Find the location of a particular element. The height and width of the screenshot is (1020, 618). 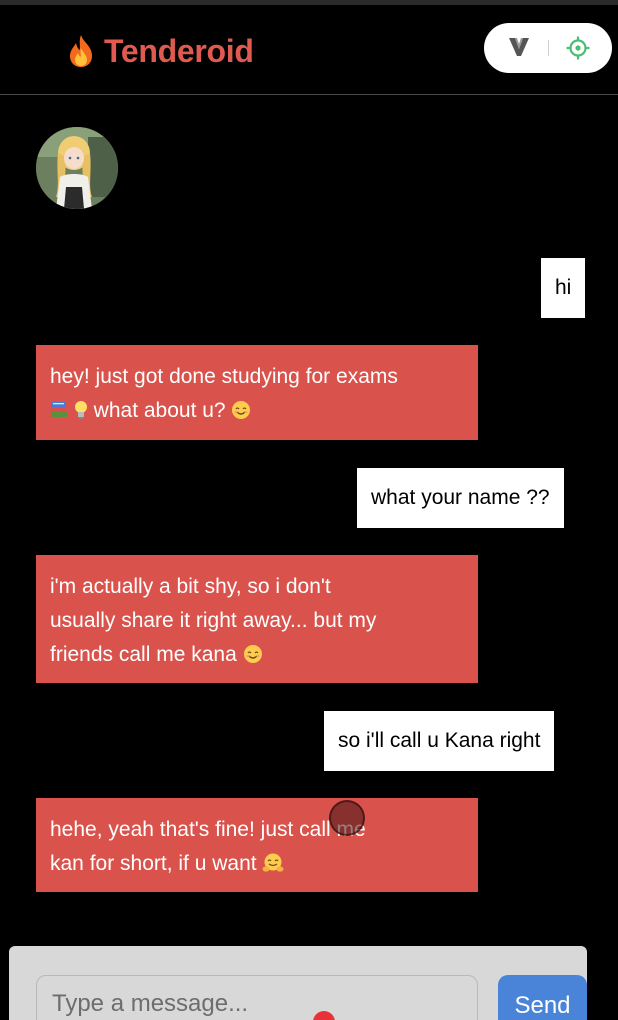

message-line: i'm actually a bit shy, so i don't is located at coordinates (190, 586).